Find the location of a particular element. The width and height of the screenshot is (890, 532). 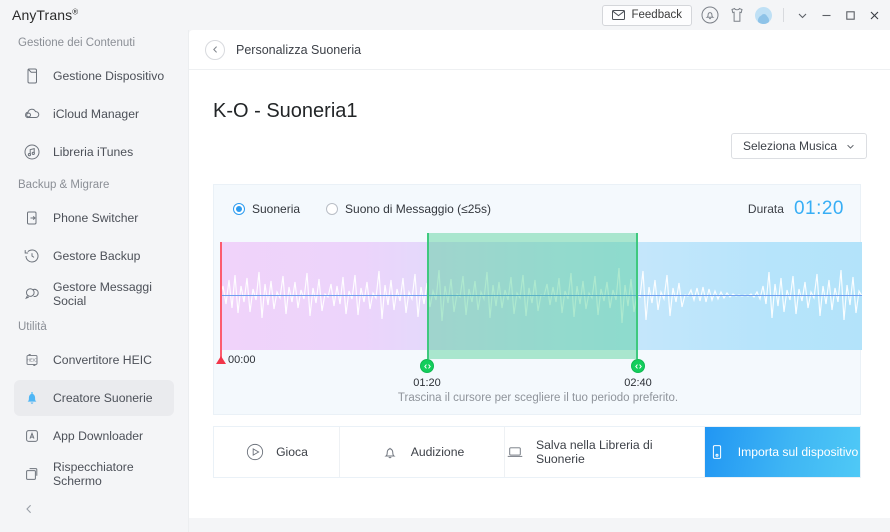

feedback-button: Feedback is located at coordinates (647, 15).